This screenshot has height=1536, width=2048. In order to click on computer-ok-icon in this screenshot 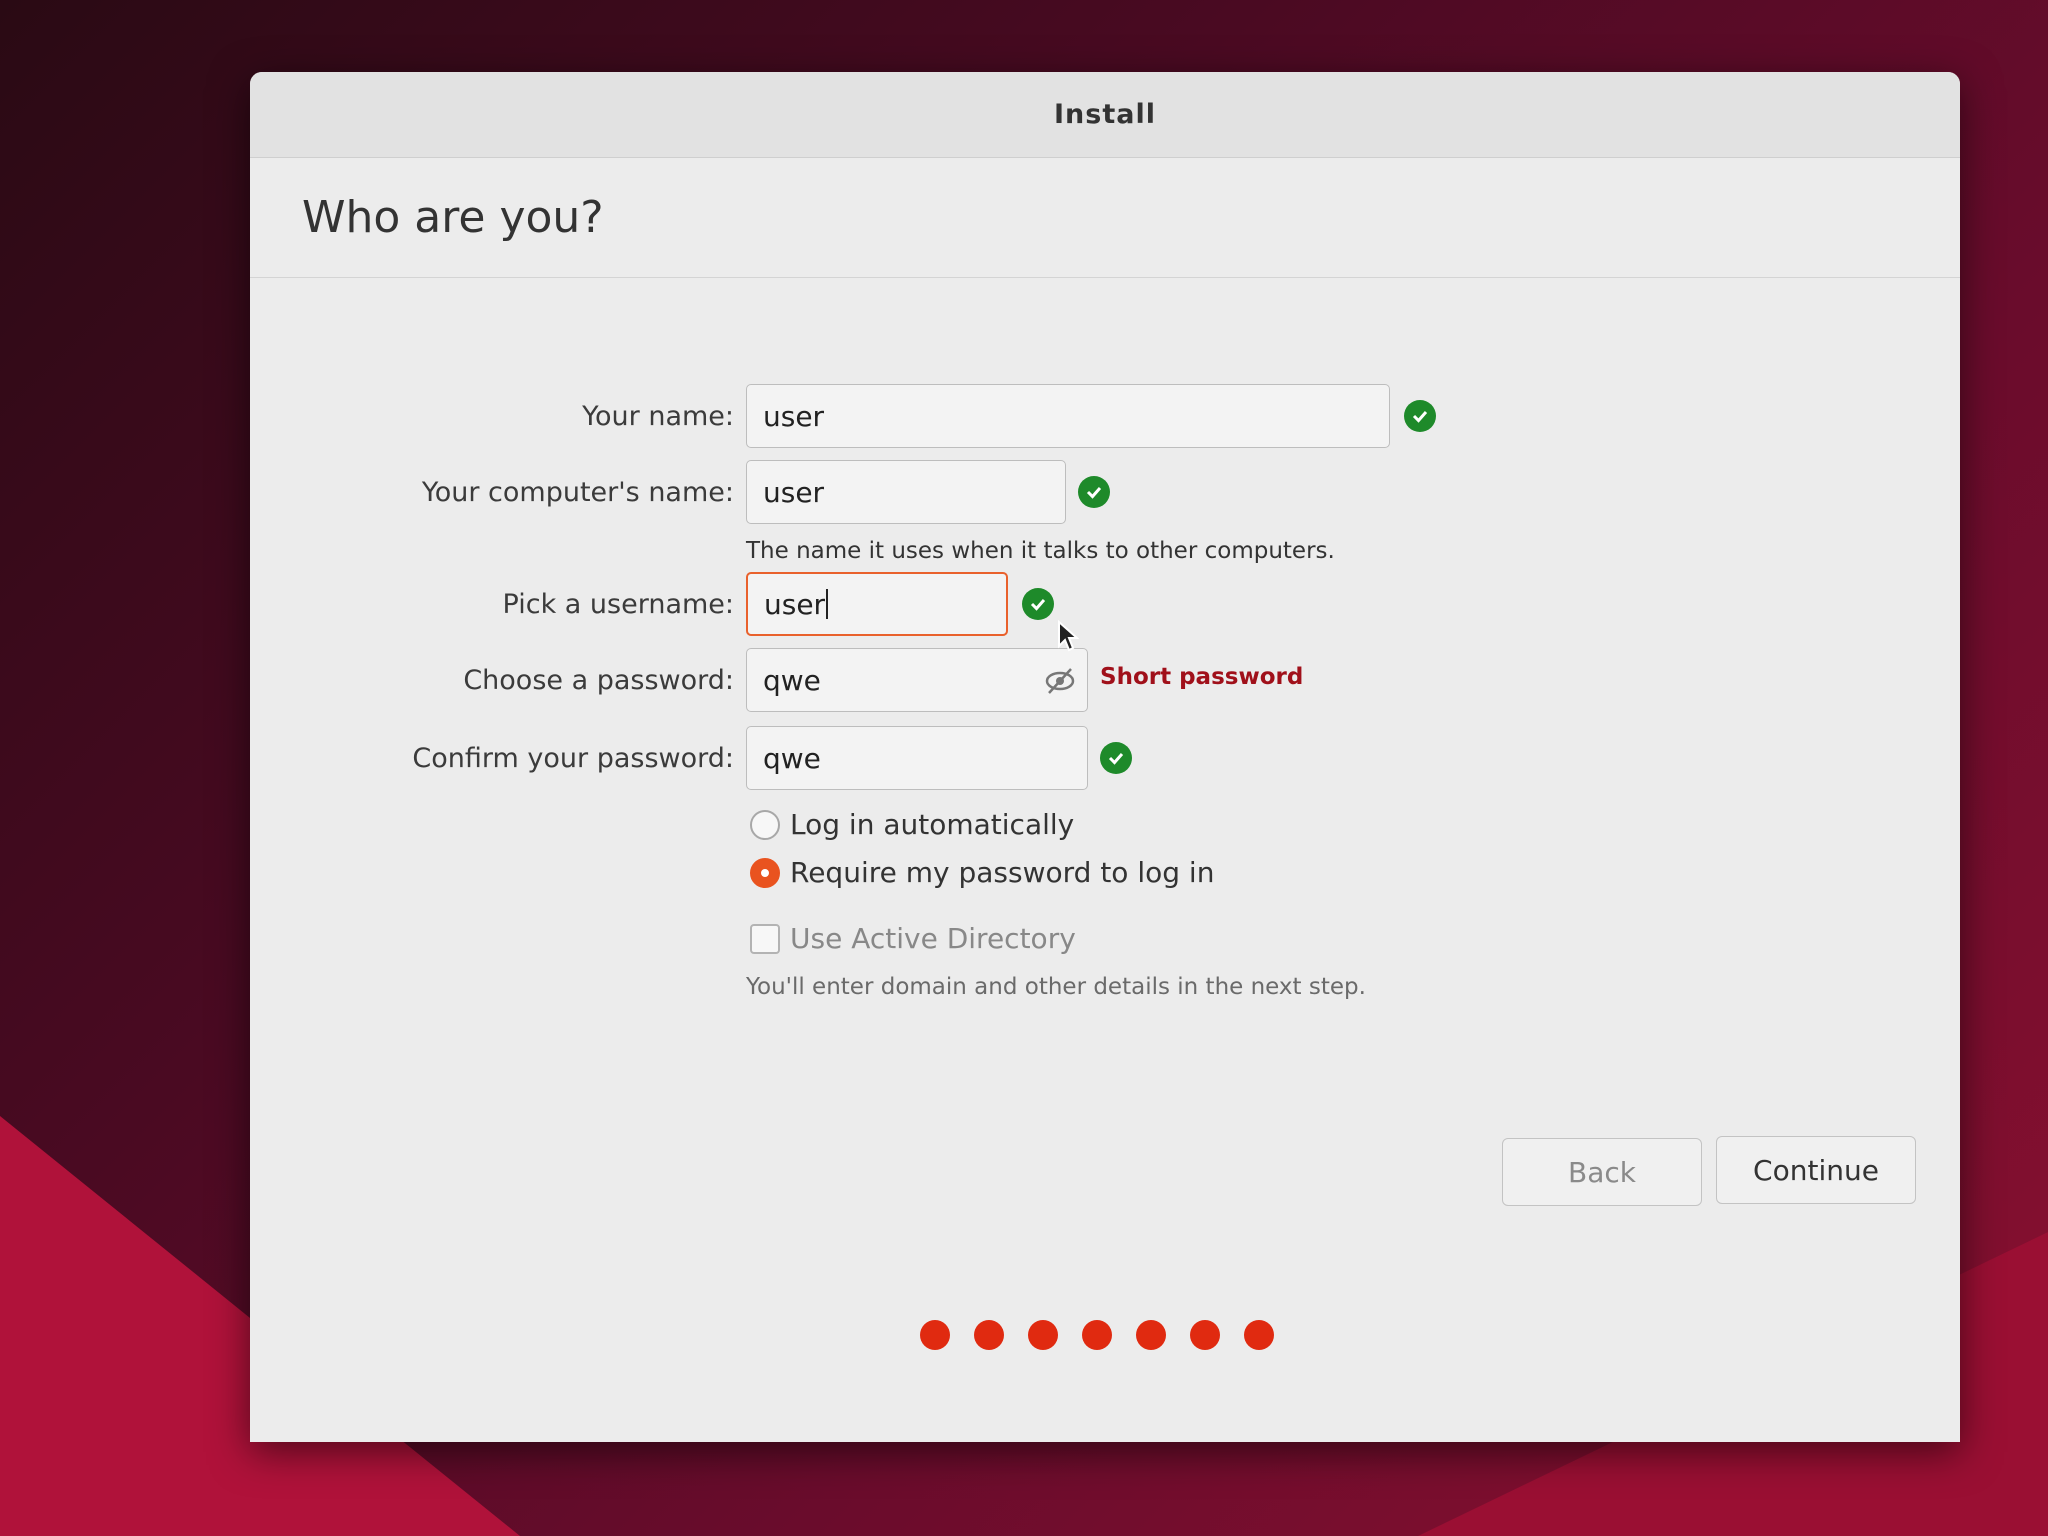, I will do `click(1094, 492)`.